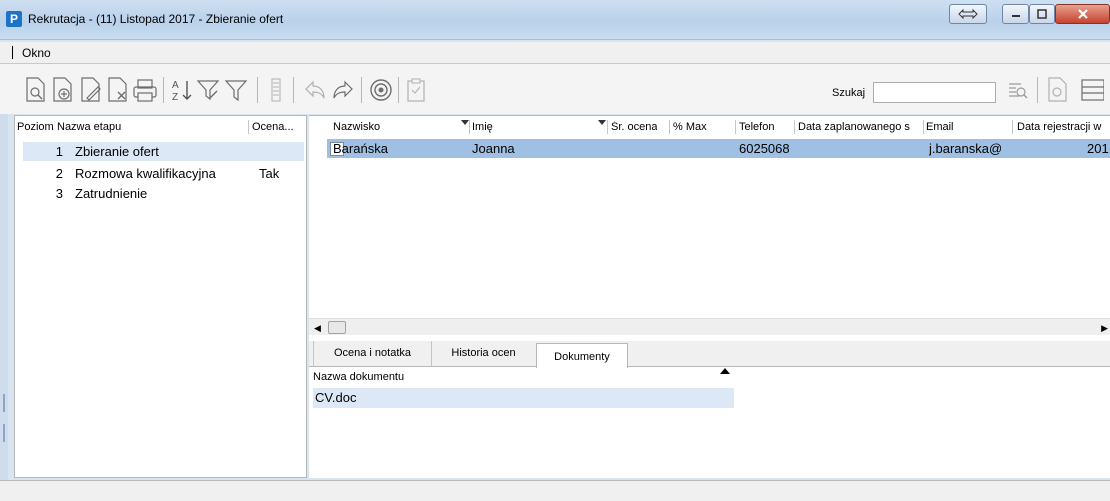 This screenshot has width=1110, height=501. What do you see at coordinates (482, 127) in the screenshot?
I see `col-header-imie: Imię` at bounding box center [482, 127].